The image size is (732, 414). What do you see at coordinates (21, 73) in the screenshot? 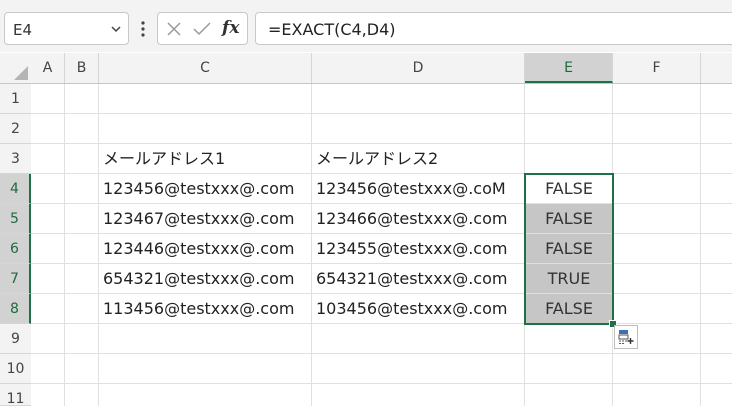
I see `select-all-triangle-icon` at bounding box center [21, 73].